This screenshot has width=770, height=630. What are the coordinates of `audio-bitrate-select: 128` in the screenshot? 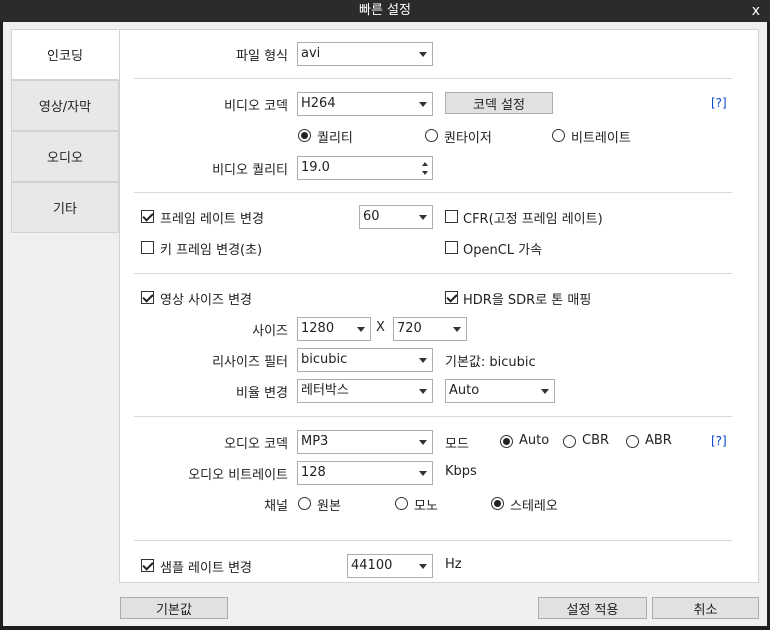 It's located at (365, 473).